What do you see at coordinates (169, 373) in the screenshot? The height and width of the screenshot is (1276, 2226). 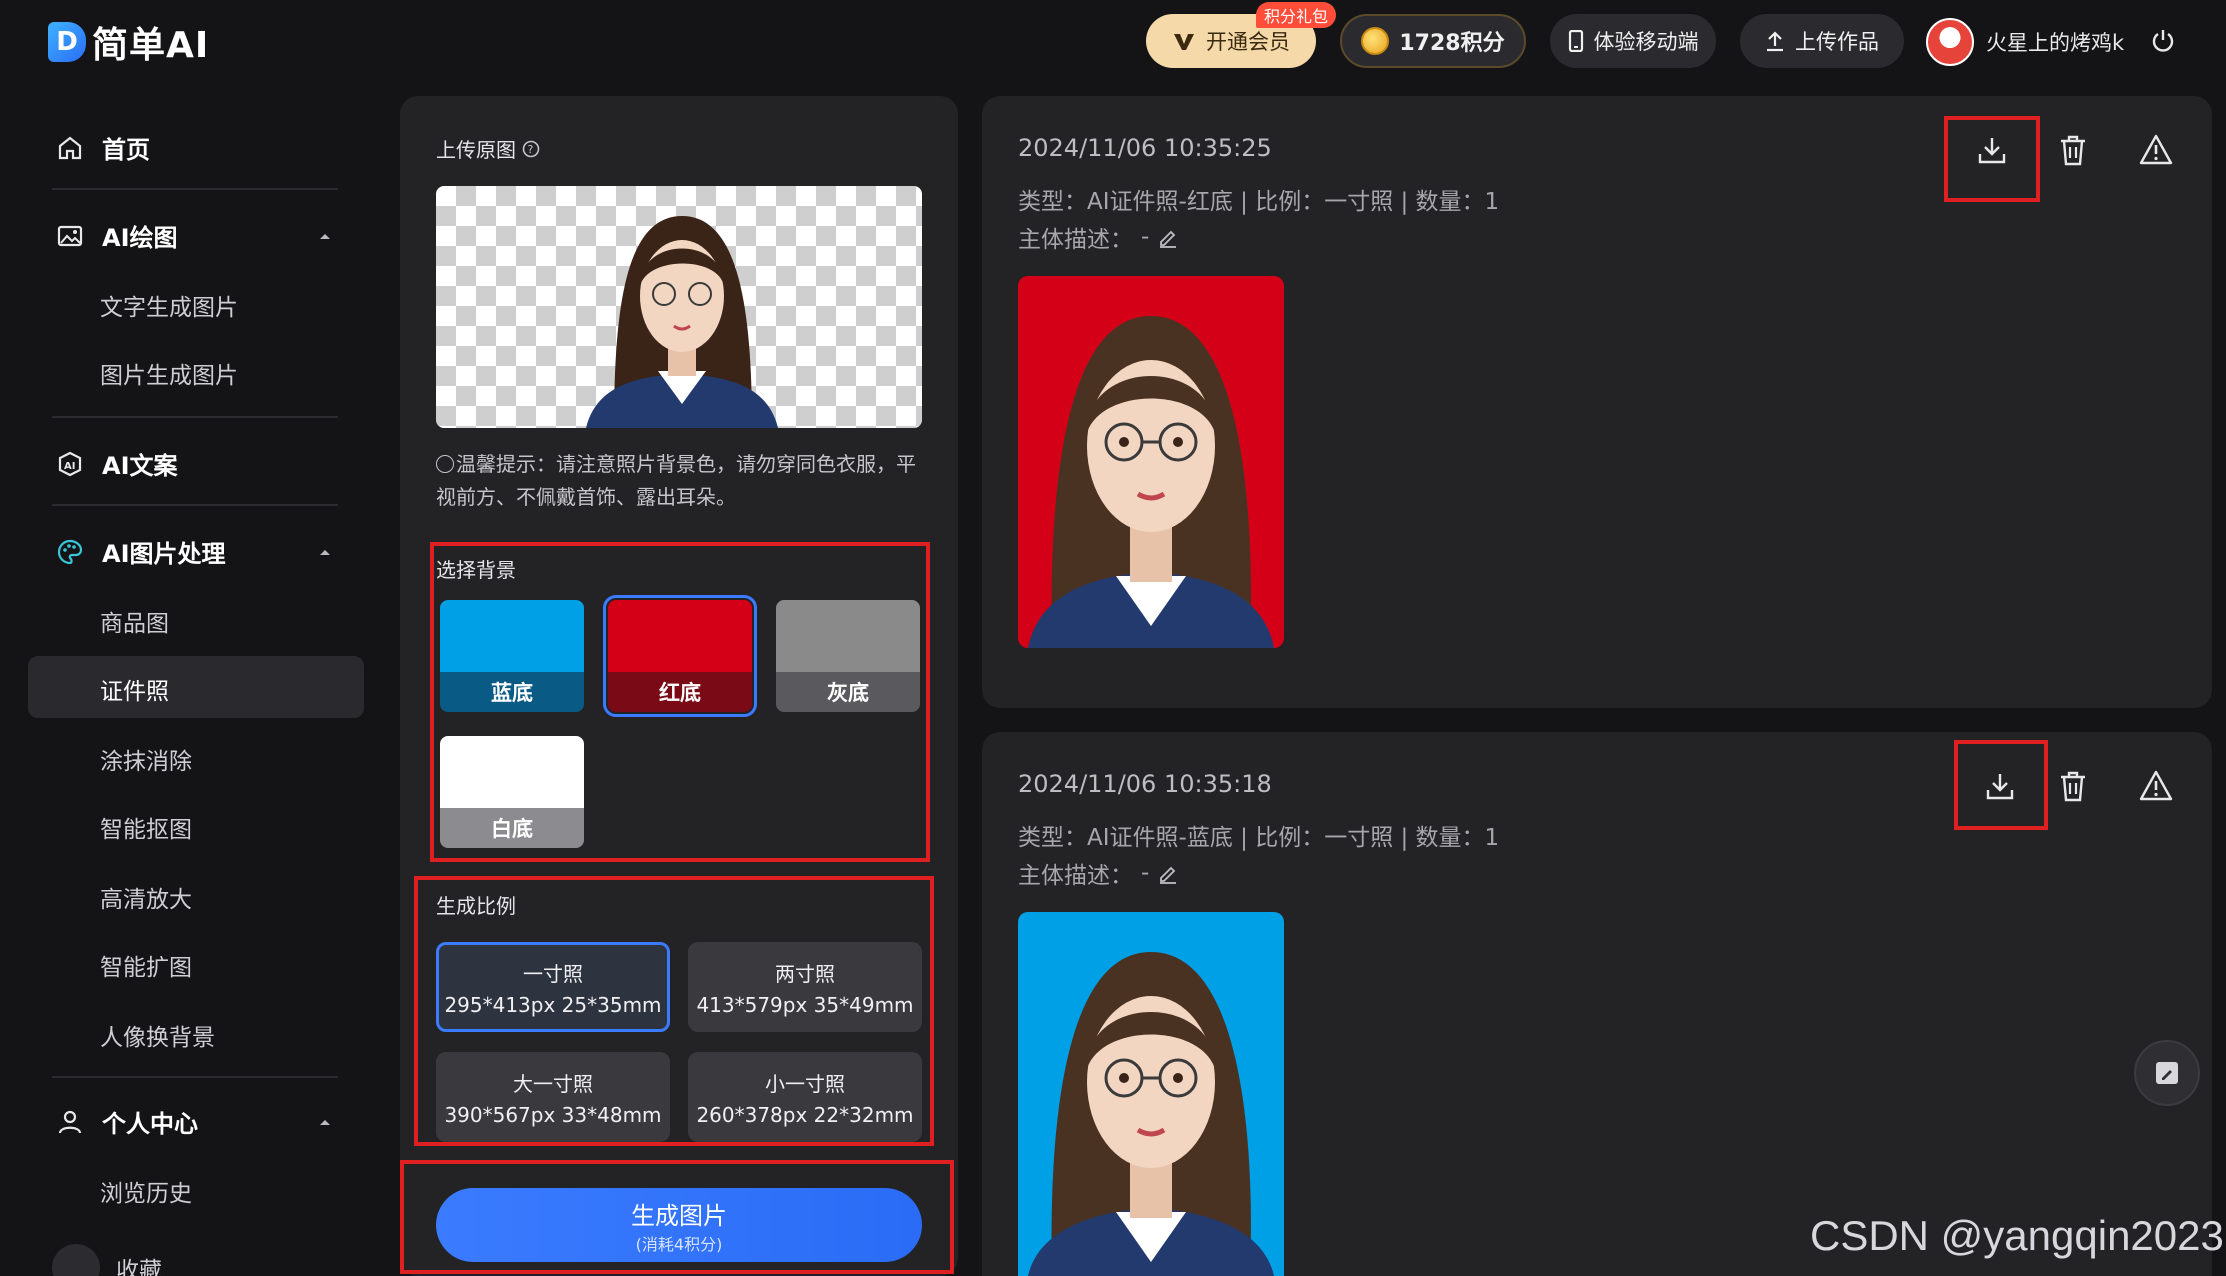 I see `nav-image-to-image: 图片生成图片` at bounding box center [169, 373].